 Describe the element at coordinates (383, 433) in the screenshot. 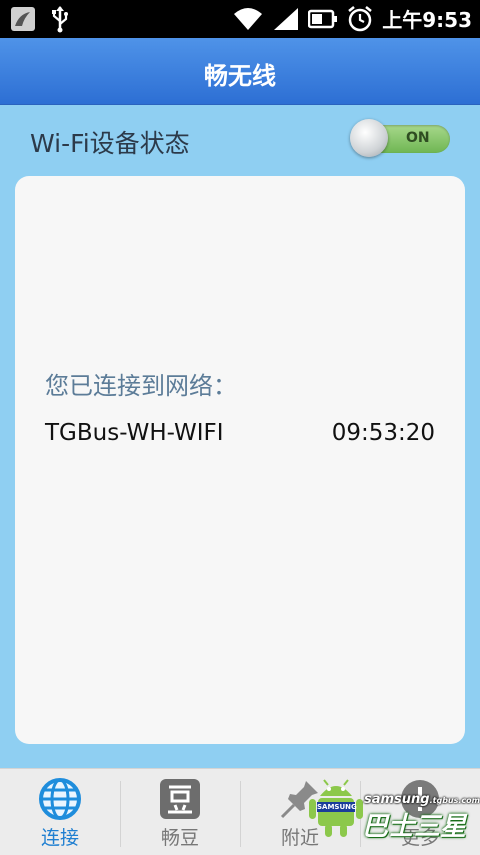

I see `connected-time: 09:53:20` at that location.